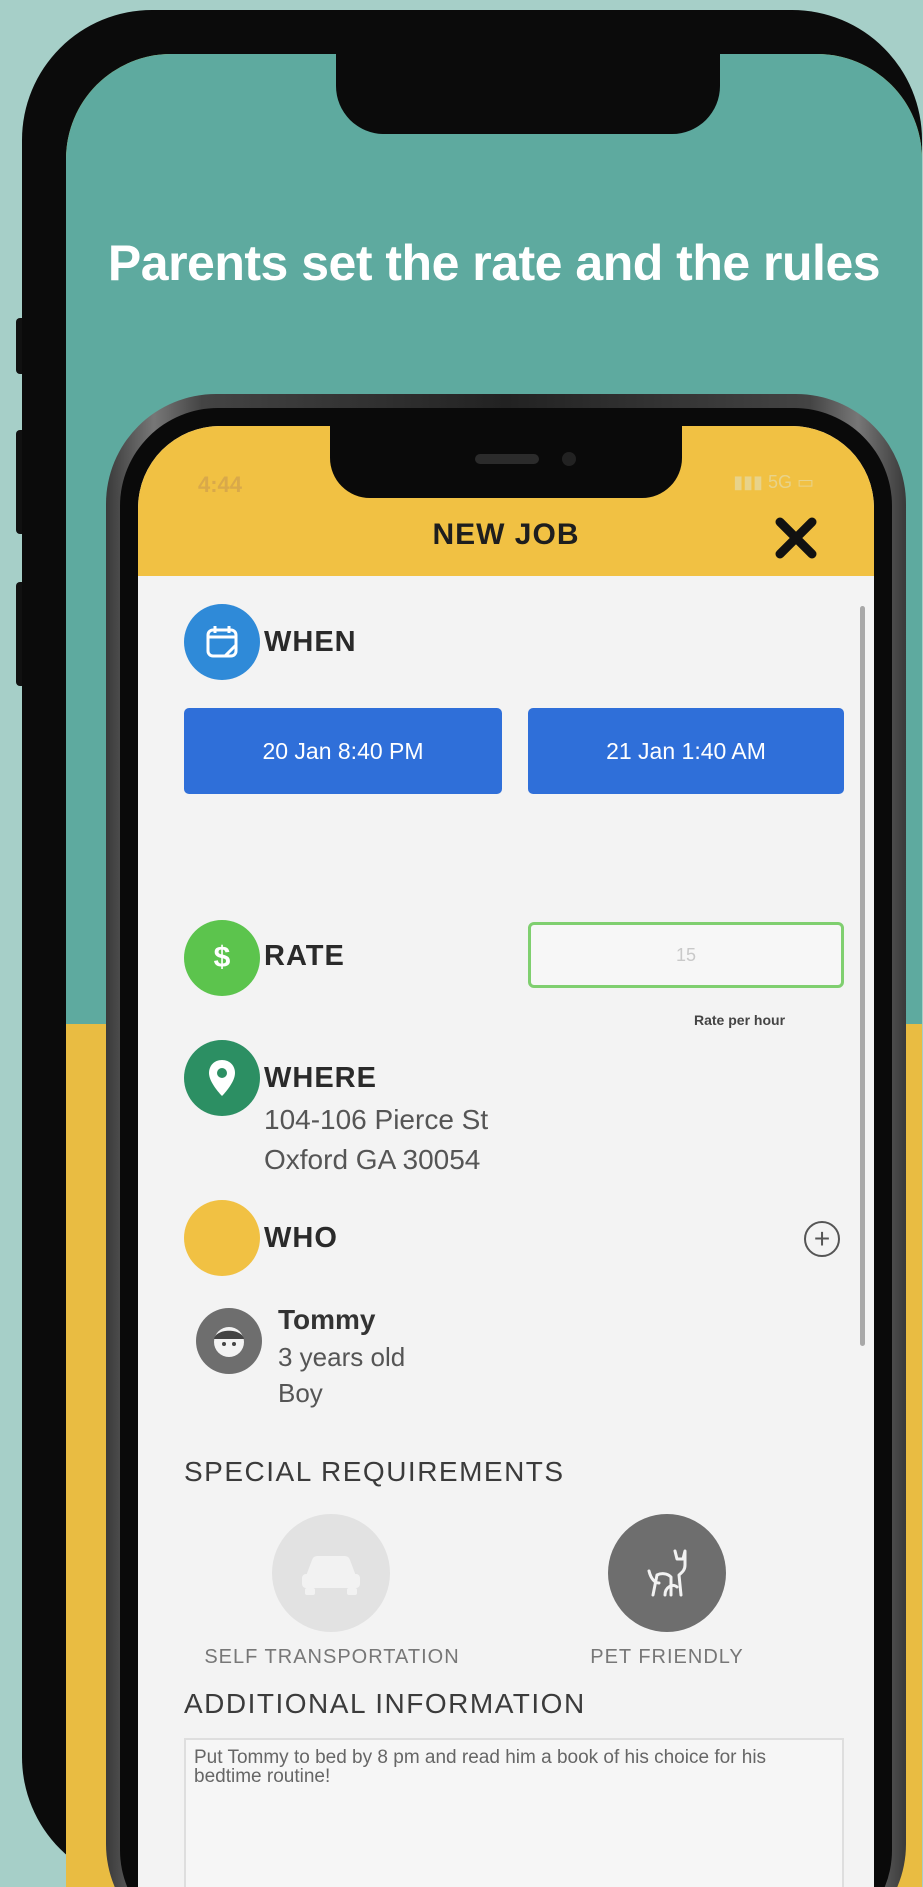  I want to click on close-button, so click(796, 538).